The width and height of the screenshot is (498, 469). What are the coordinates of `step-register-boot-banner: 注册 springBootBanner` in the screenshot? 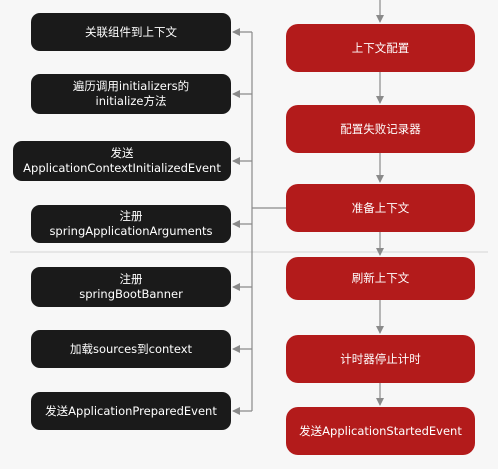 It's located at (131, 287).